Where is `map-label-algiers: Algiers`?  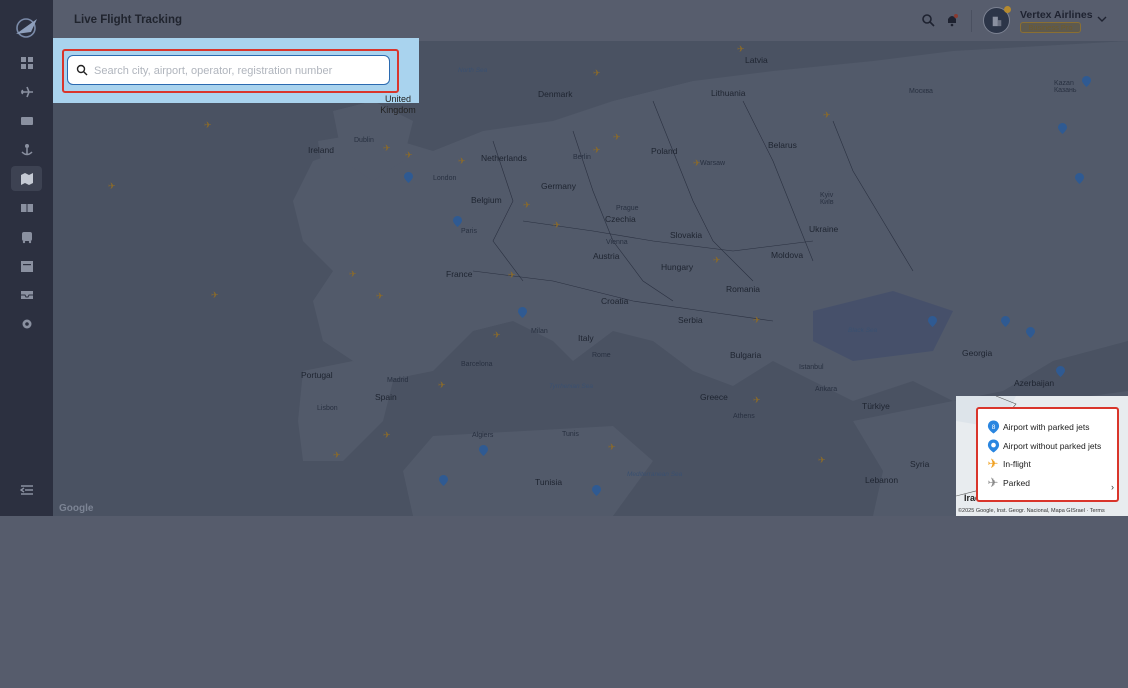 map-label-algiers: Algiers is located at coordinates (483, 435).